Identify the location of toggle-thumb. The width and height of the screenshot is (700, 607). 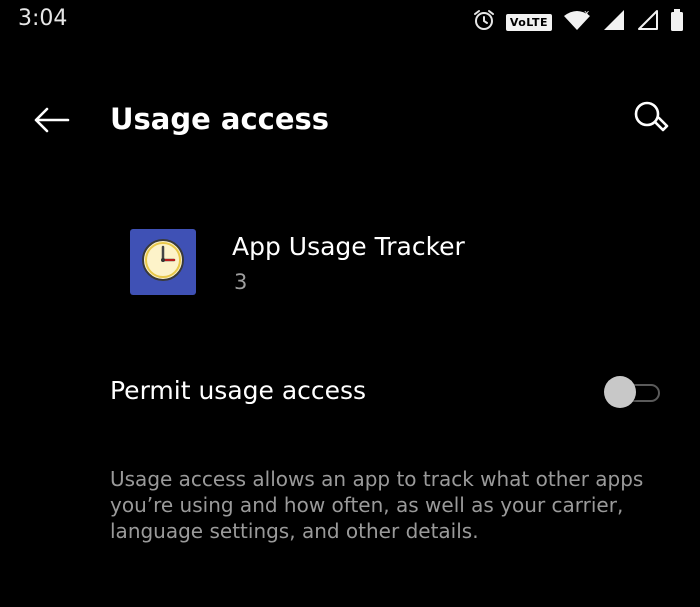
(620, 392).